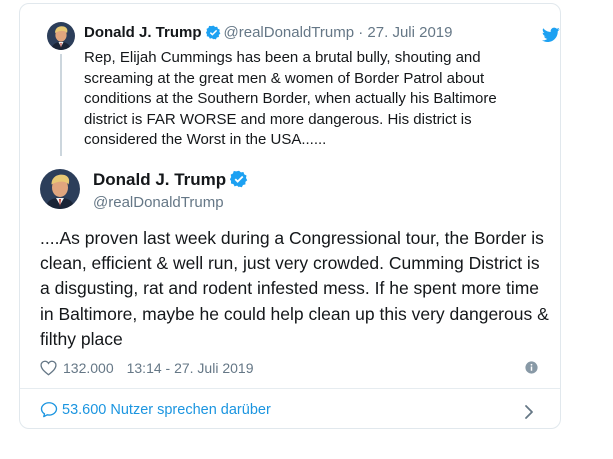 This screenshot has width=613, height=459. Describe the element at coordinates (409, 32) in the screenshot. I see `quoted-tweet-date: 27. Juli 2019` at that location.